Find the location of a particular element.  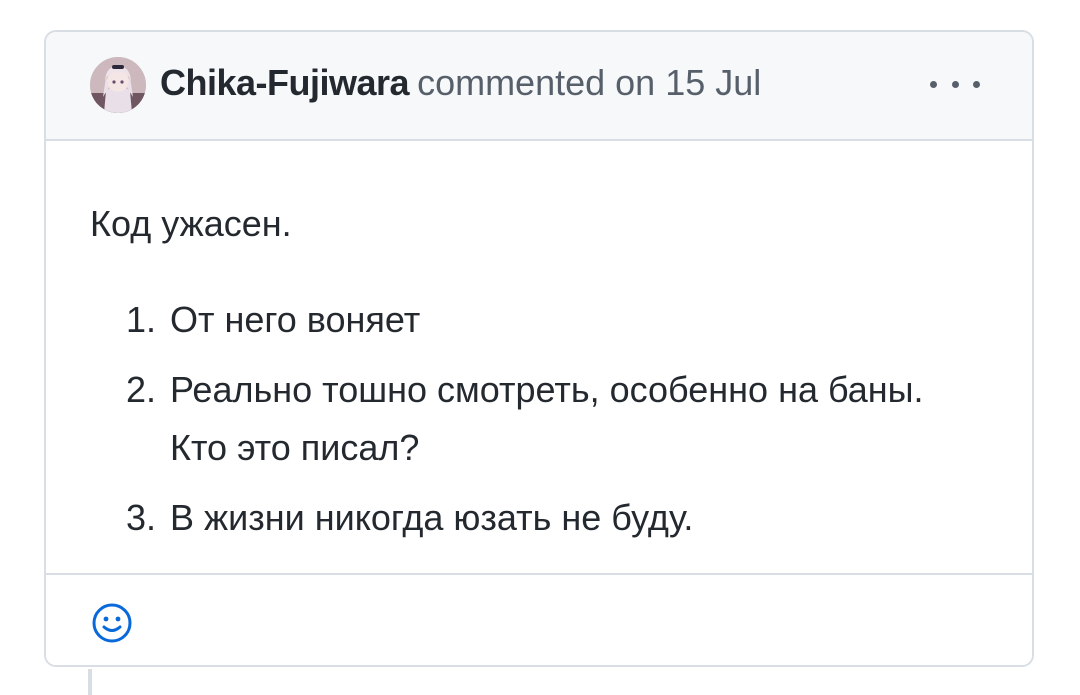

author-link: Chika-Fujiwara is located at coordinates (285, 82).